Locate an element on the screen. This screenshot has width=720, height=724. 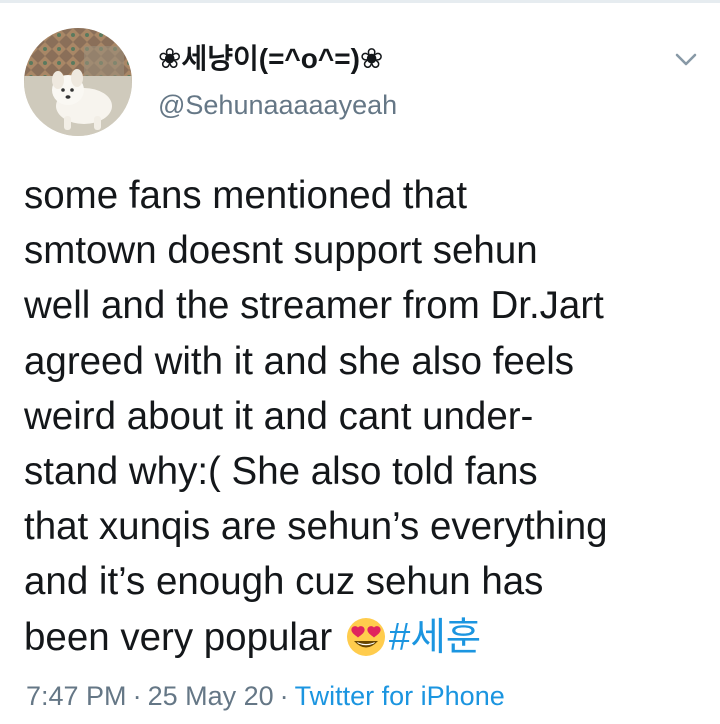
hashtag-link: #세훈 is located at coordinates (435, 637).